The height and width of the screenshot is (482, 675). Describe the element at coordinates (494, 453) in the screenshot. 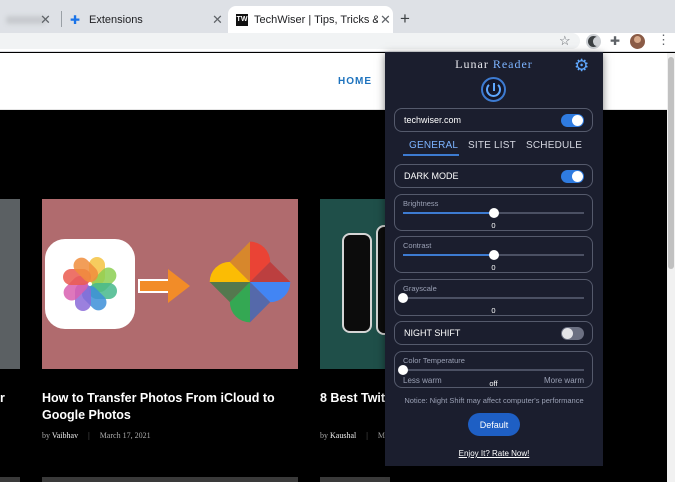

I see `rate-link: Enjoy It? Rate Now!` at that location.